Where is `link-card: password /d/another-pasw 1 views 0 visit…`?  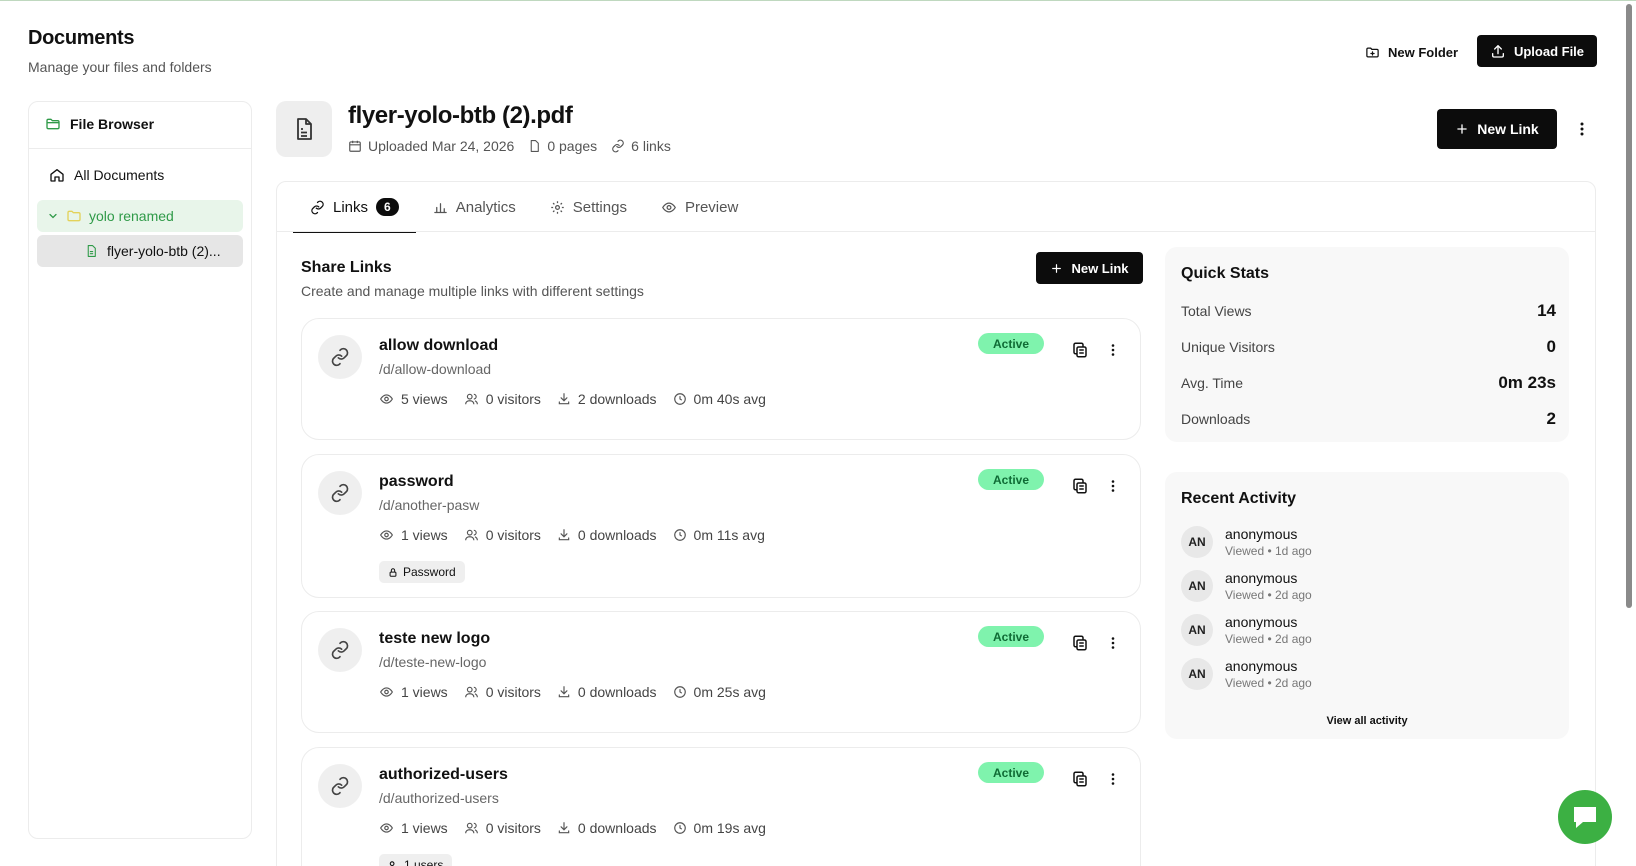
link-card: password /d/another-pasw 1 views 0 visit… is located at coordinates (721, 526).